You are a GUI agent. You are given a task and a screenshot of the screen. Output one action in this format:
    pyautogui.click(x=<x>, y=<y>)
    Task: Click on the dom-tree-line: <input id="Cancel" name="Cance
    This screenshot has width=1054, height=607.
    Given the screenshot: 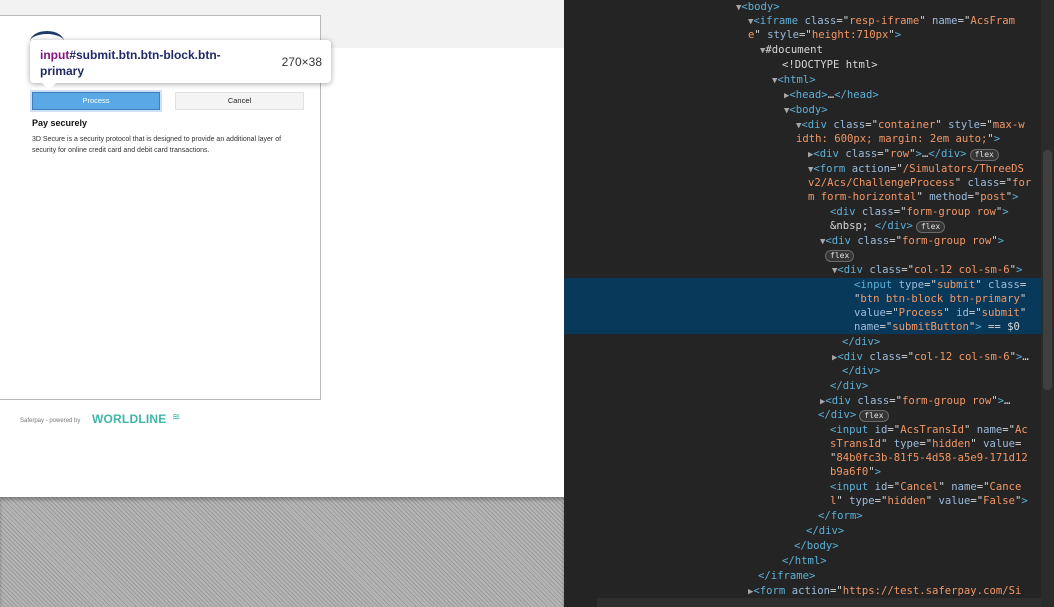 What is the action you would take?
    pyautogui.click(x=925, y=487)
    